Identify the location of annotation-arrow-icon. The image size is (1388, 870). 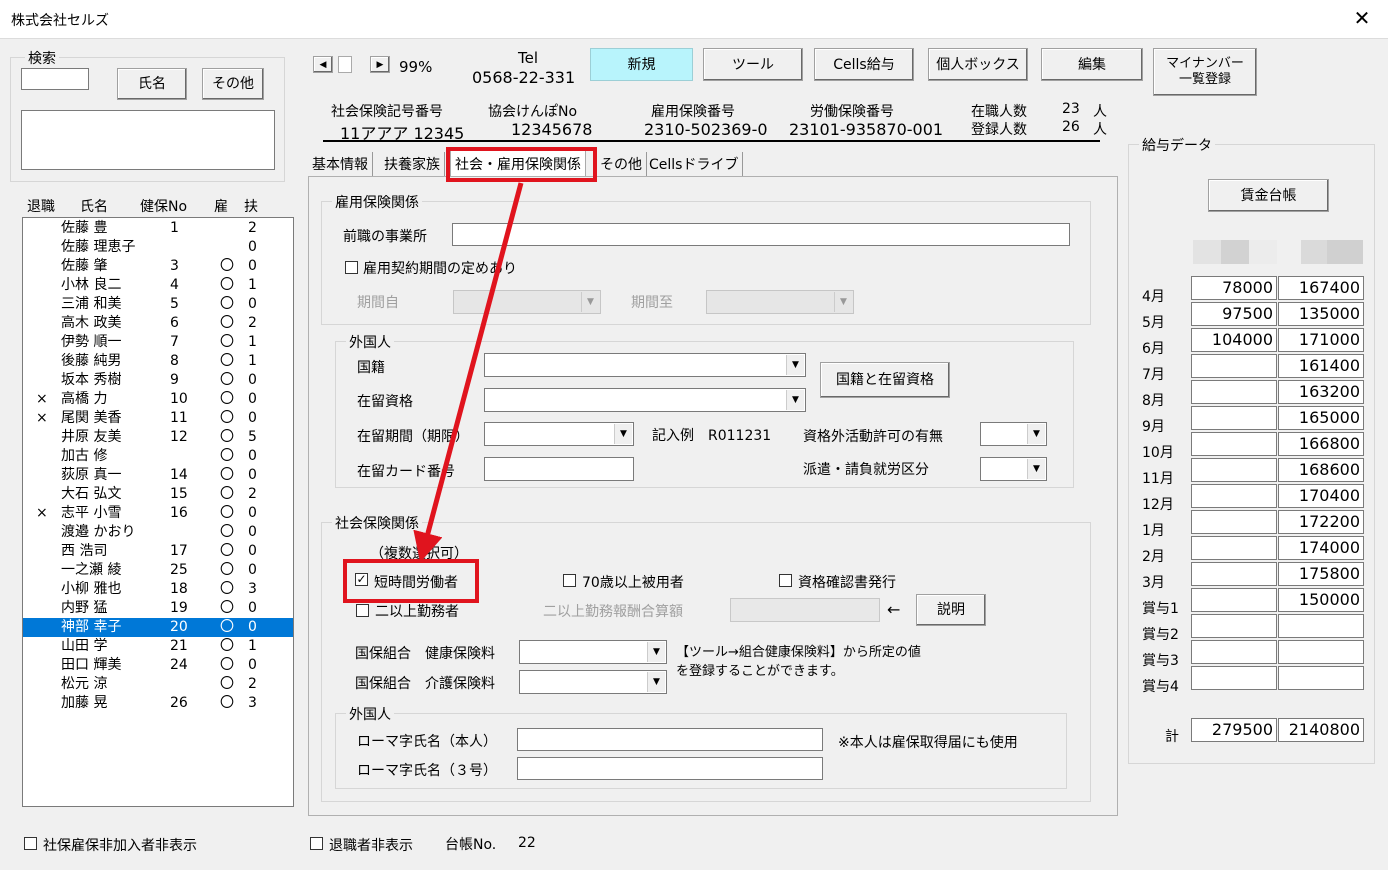
(468, 372).